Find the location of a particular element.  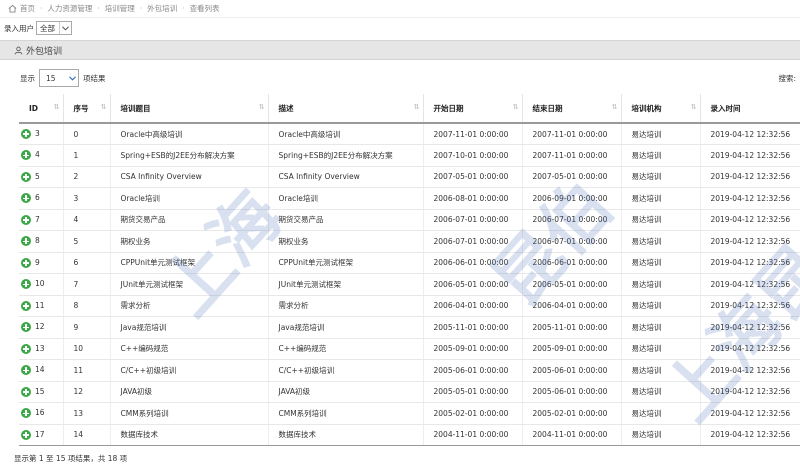

cell-text: 5 is located at coordinates (37, 176).